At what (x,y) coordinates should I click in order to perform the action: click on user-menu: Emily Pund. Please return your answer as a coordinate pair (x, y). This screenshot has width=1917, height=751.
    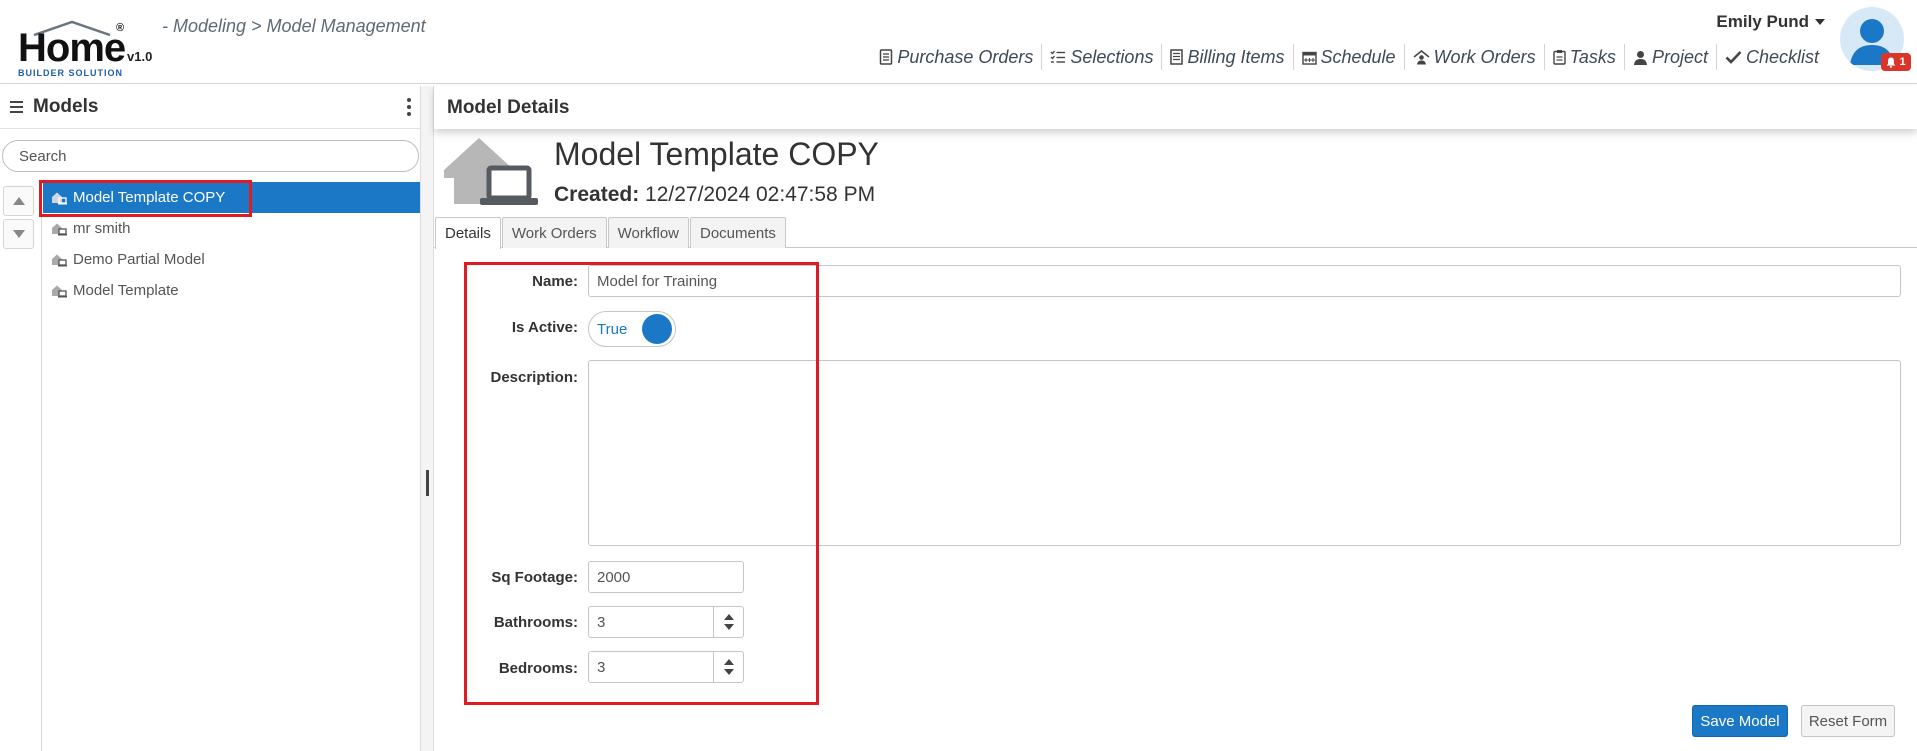
    Looking at the image, I should click on (1770, 22).